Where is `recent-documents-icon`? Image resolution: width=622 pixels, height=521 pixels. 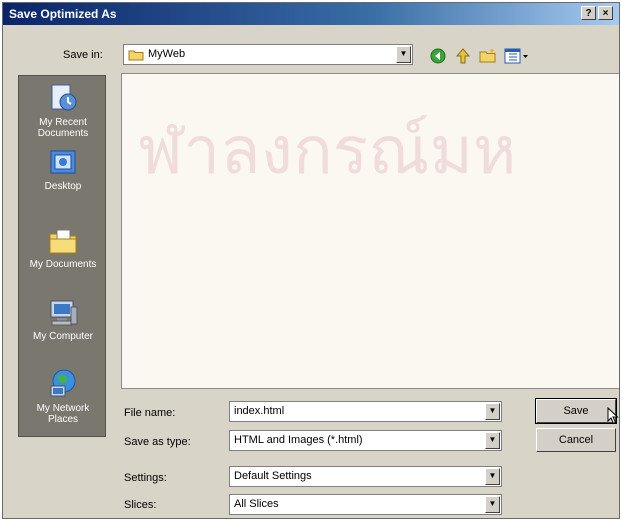 recent-documents-icon is located at coordinates (64, 97).